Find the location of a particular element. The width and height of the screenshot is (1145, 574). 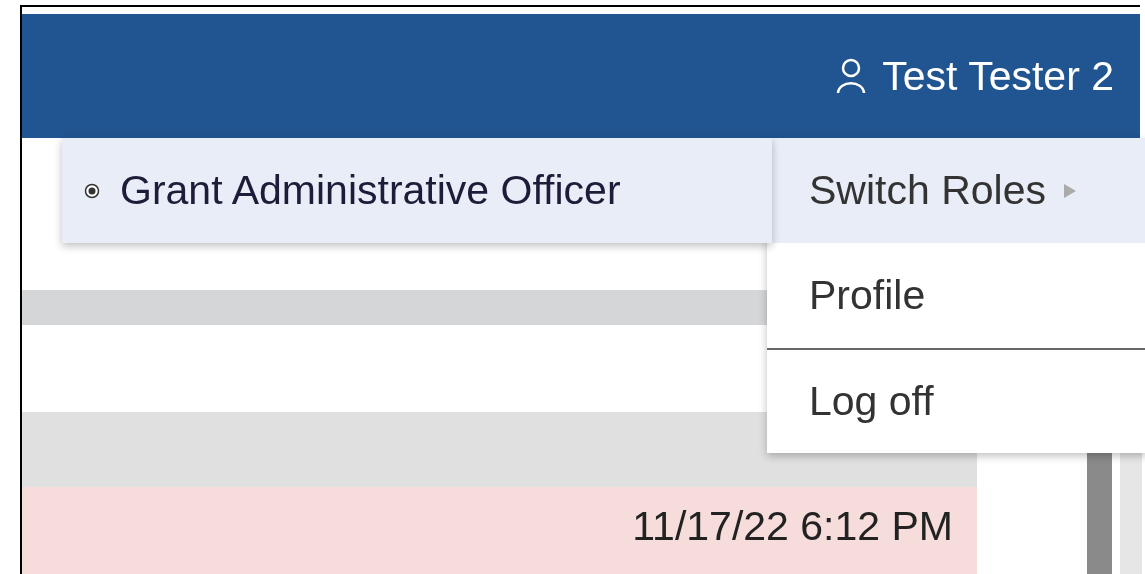

user-name: Test Tester 2 is located at coordinates (998, 76).